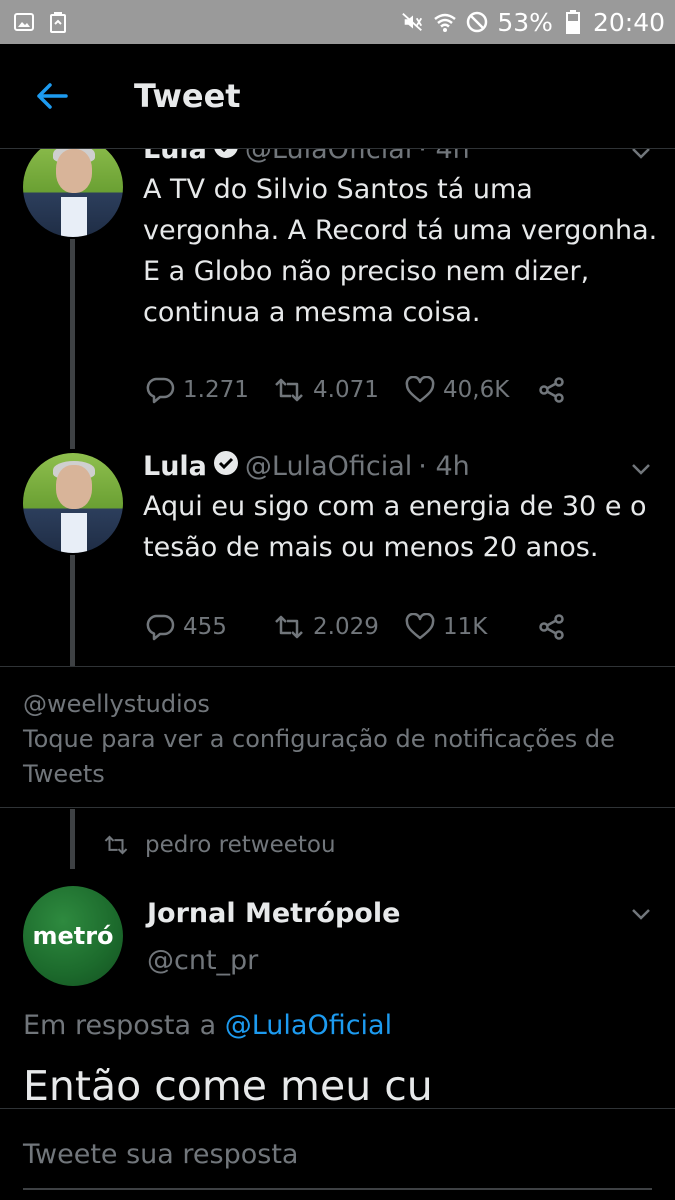 The height and width of the screenshot is (1200, 675). I want to click on reply-count: 455, so click(205, 627).